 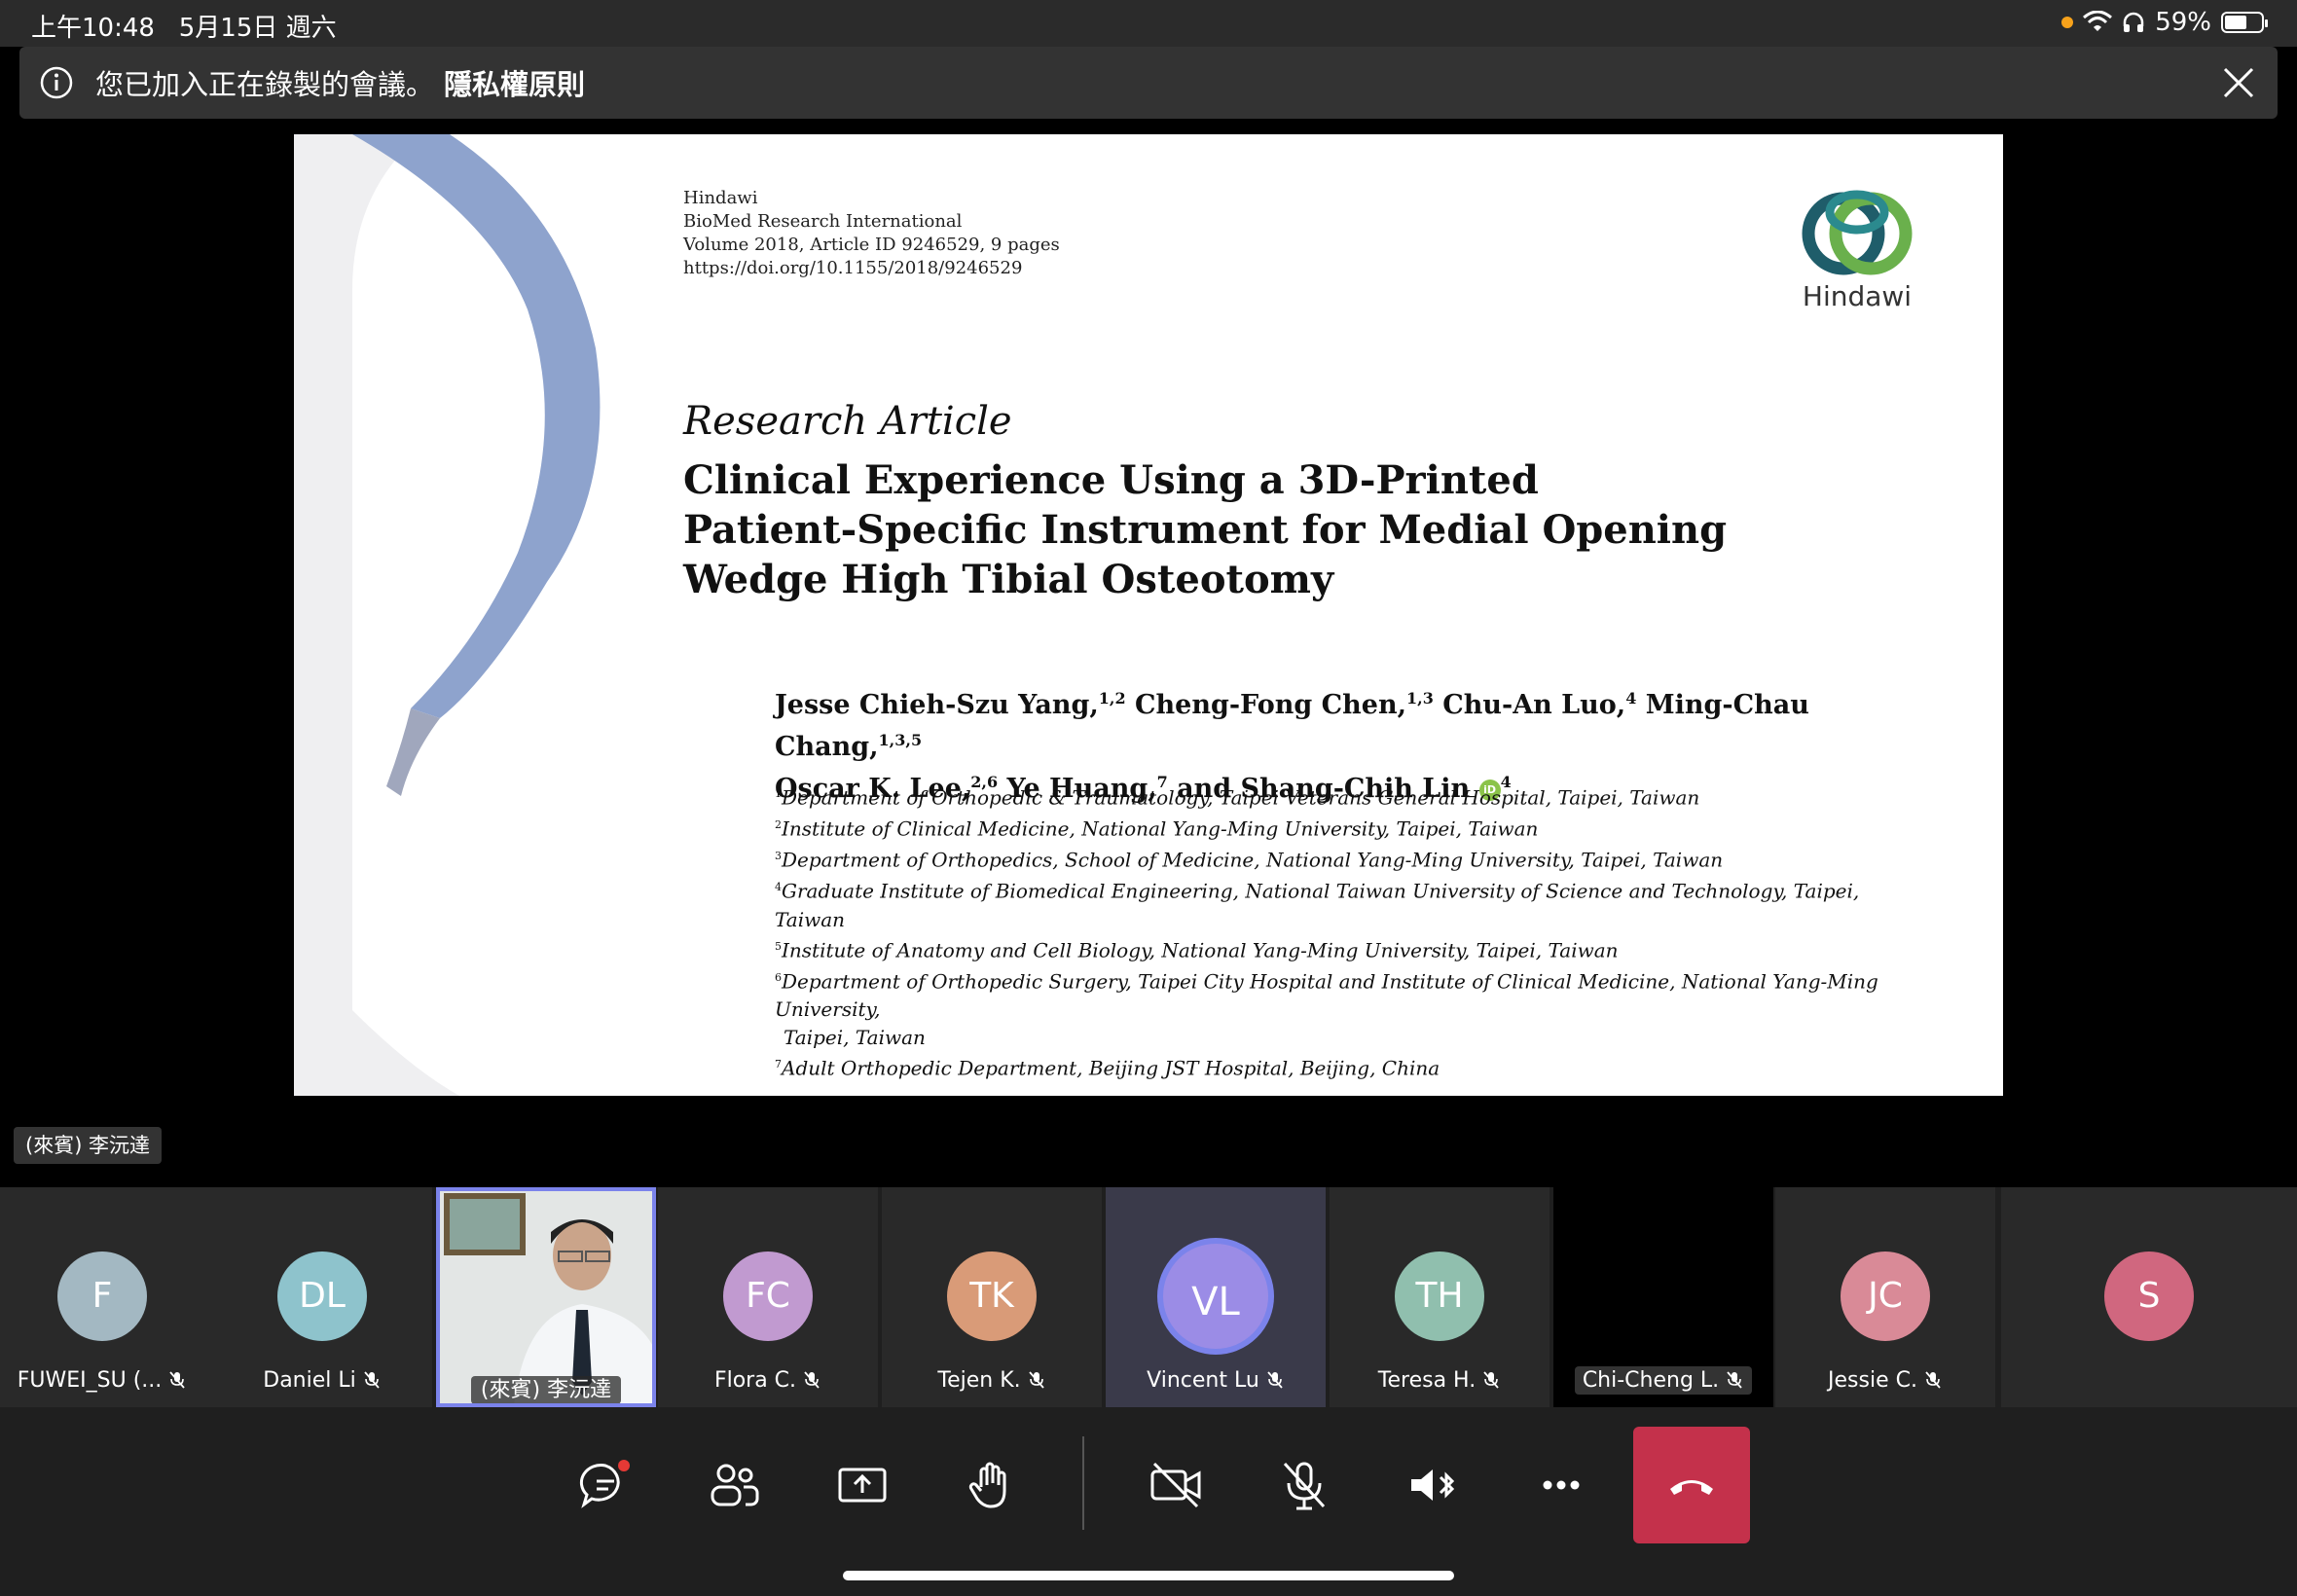 What do you see at coordinates (447, 615) in the screenshot?
I see `decorative-brush-graphic` at bounding box center [447, 615].